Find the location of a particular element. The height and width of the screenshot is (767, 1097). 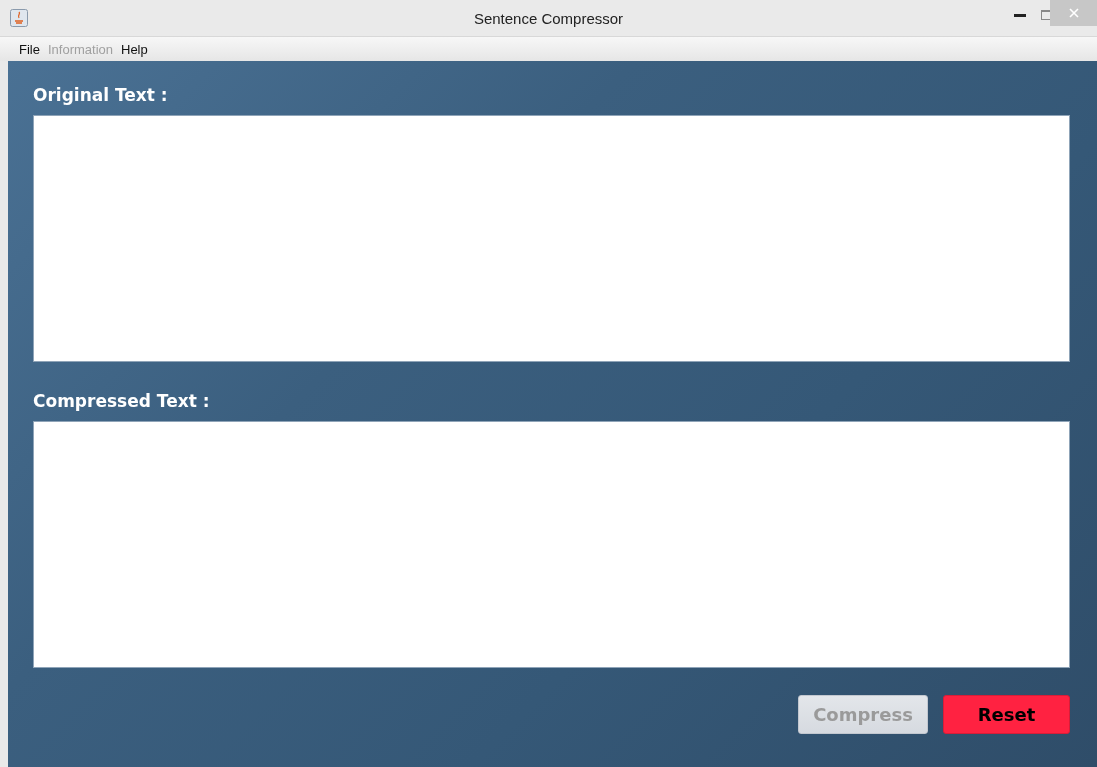

reset-button: Reset is located at coordinates (1006, 714).